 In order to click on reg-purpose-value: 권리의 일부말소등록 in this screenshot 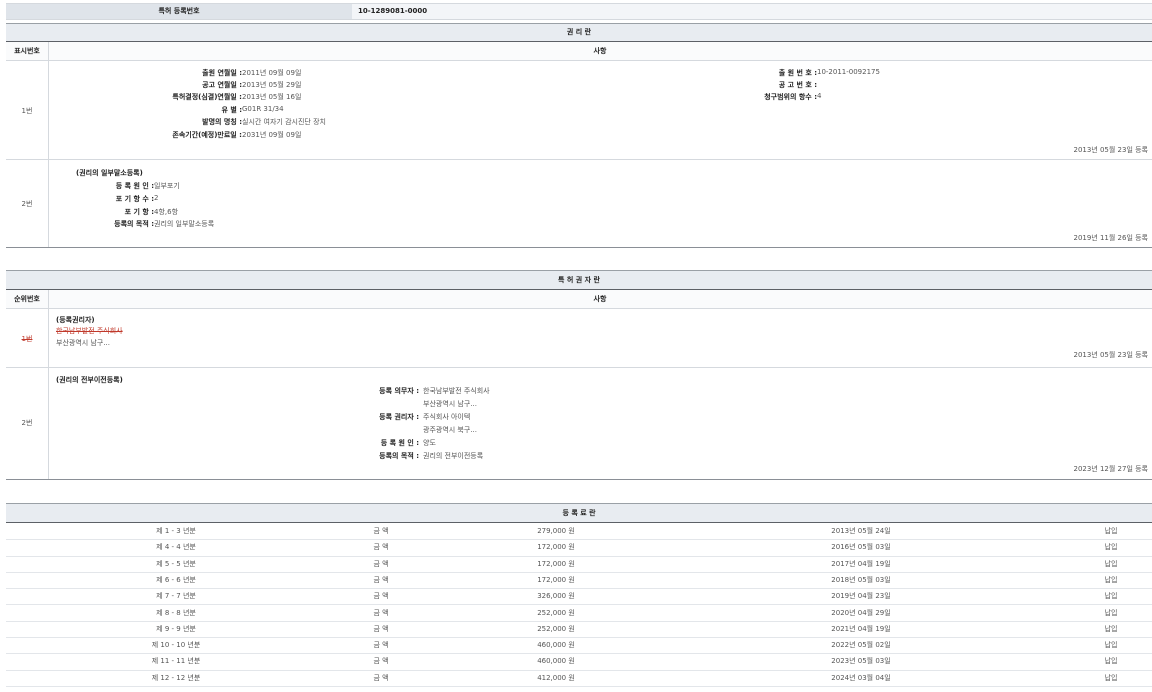, I will do `click(184, 224)`.